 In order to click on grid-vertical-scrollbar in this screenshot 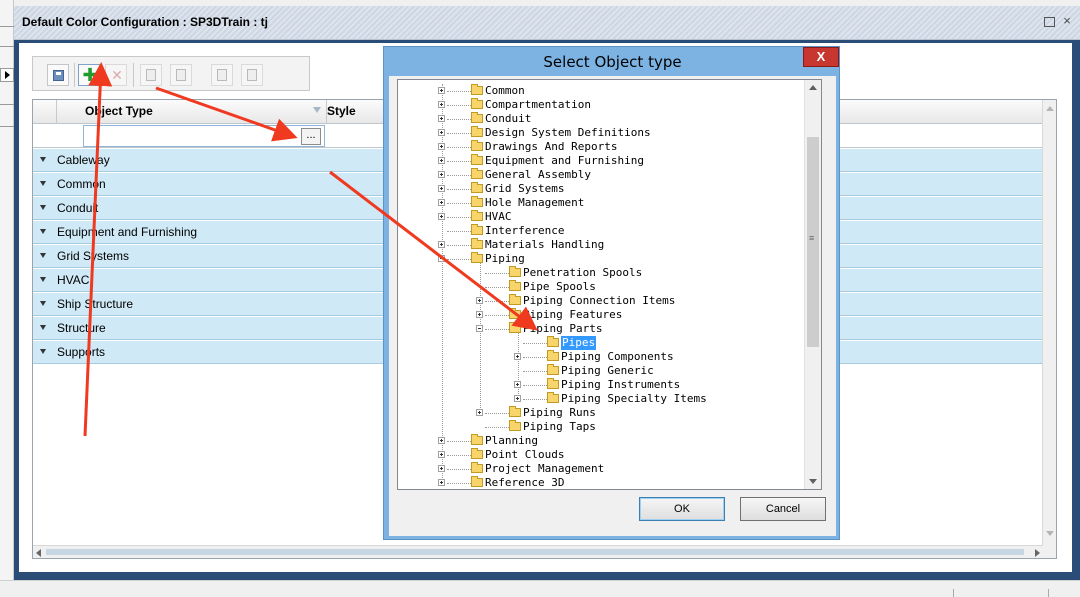, I will do `click(1049, 329)`.